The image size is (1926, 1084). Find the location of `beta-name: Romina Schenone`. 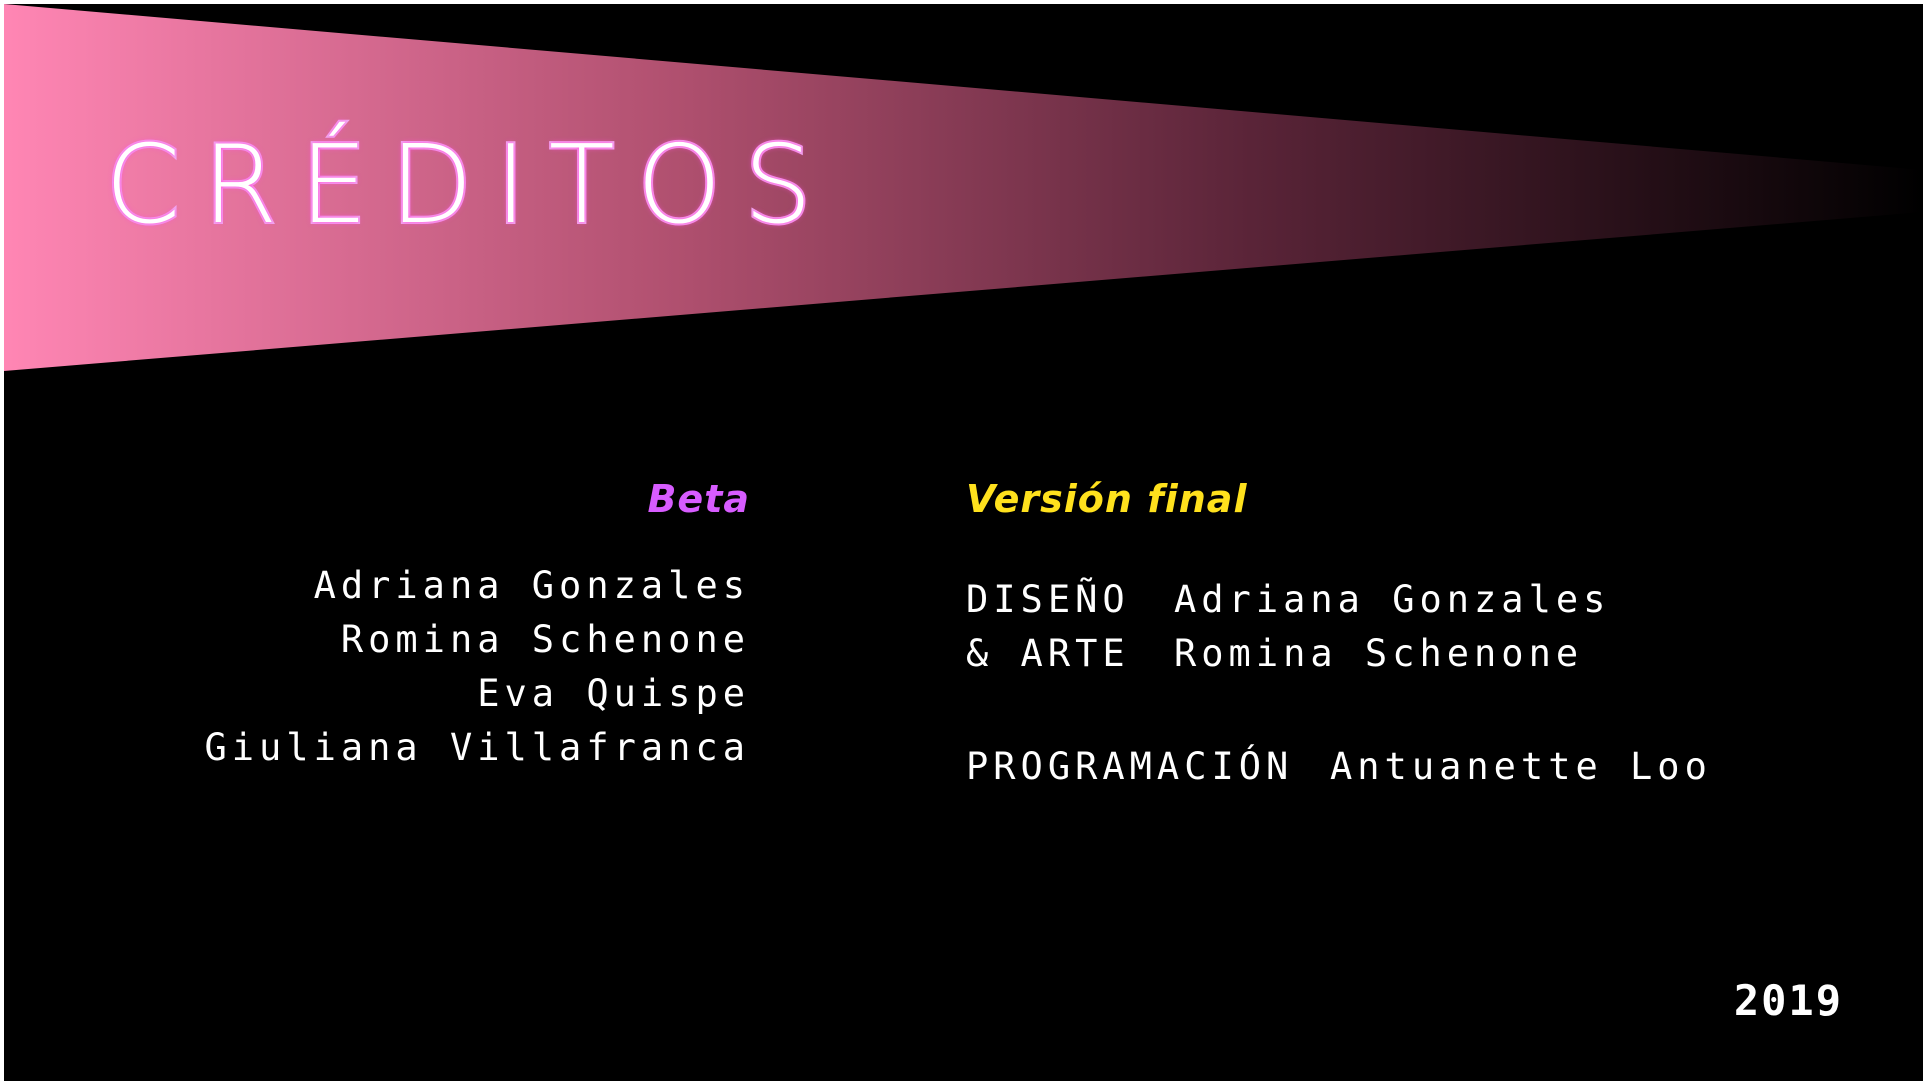

beta-name: Romina Schenone is located at coordinates (545, 639).